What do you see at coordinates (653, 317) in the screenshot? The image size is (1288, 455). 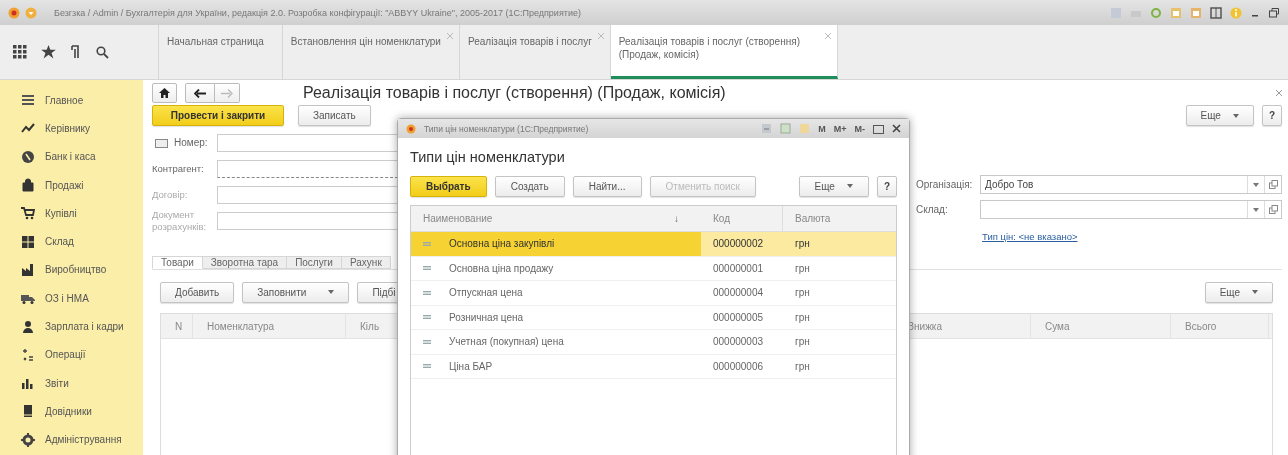 I see `table-row: Розничная цена 000000005 грн` at bounding box center [653, 317].